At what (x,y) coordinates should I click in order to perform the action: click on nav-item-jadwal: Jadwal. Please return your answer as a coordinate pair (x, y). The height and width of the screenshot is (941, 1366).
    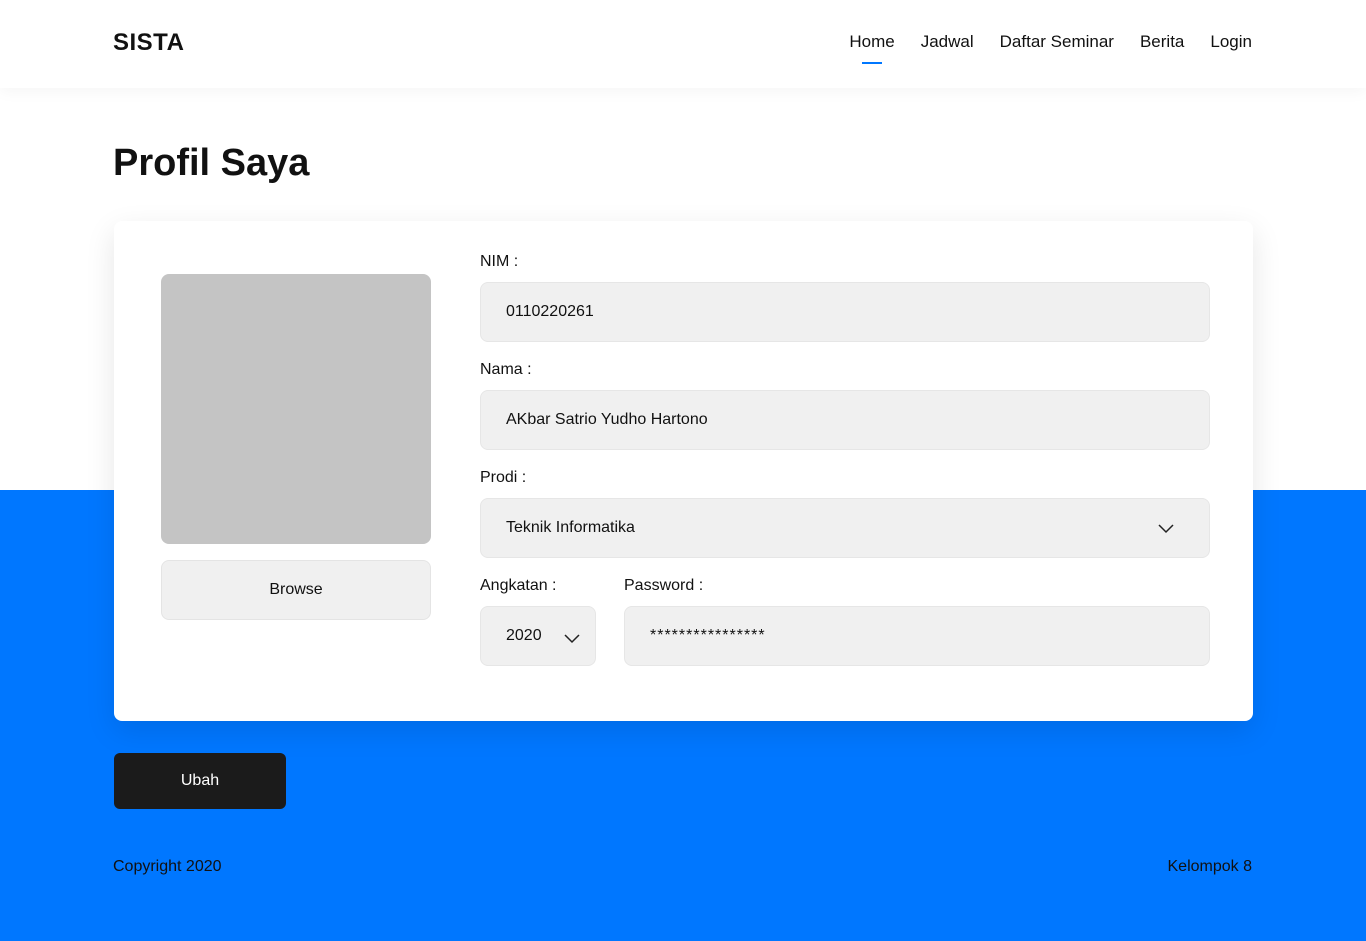
    Looking at the image, I should click on (947, 42).